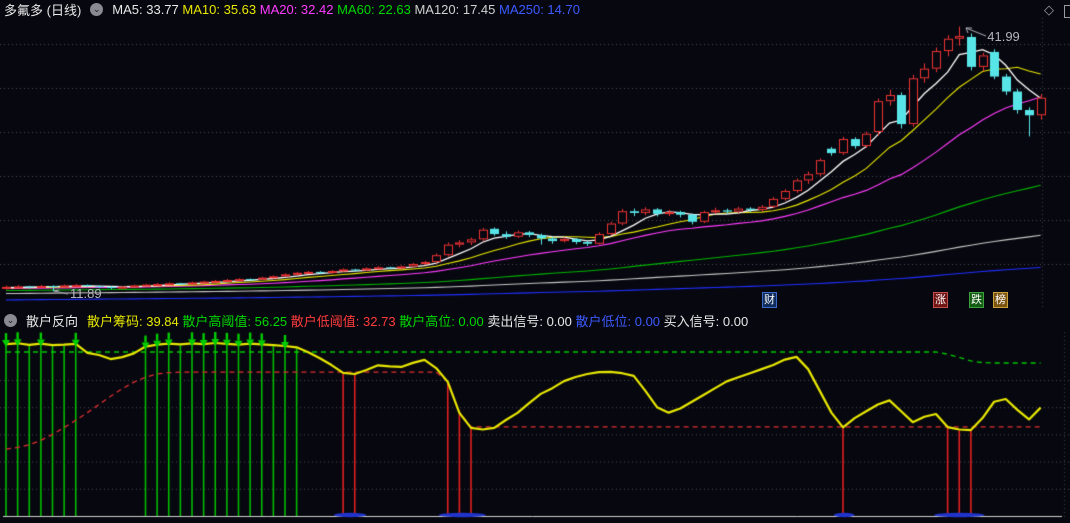  Describe the element at coordinates (441, 321) in the screenshot. I see `indicator-legend-item: 散户高位: 0.00` at that location.